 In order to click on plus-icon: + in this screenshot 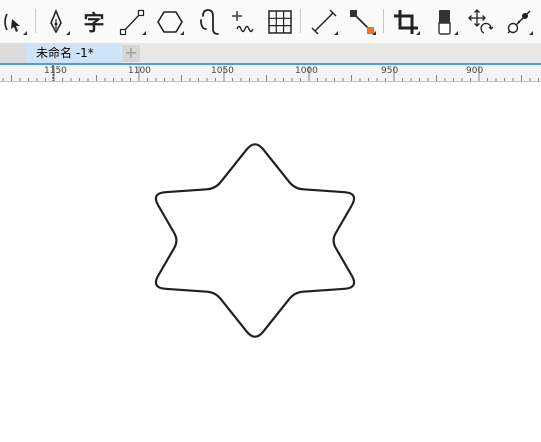, I will do `click(131, 52)`.